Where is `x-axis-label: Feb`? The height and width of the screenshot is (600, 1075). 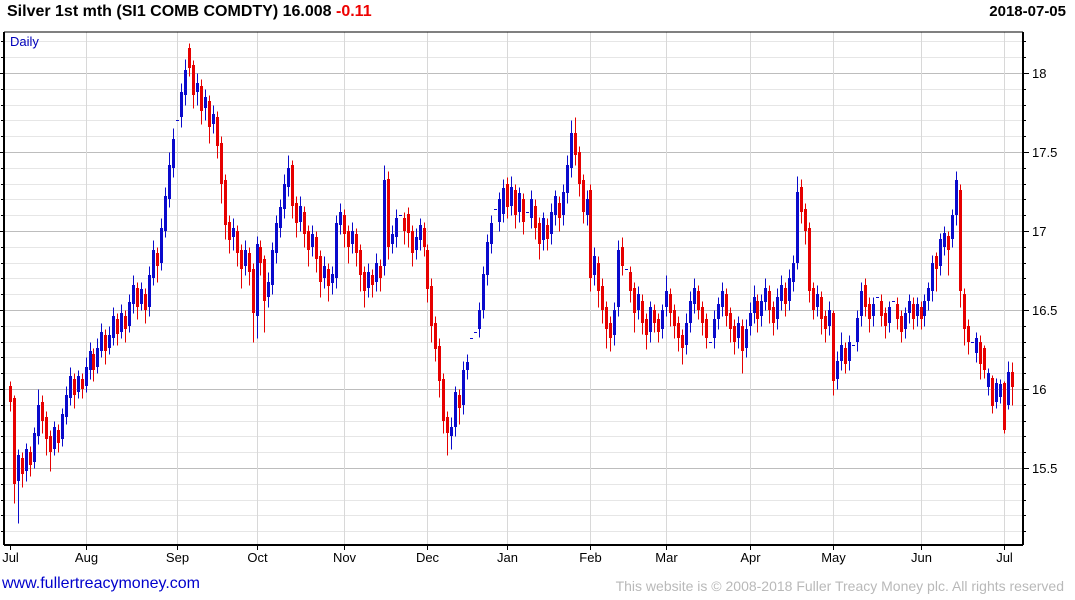
x-axis-label: Feb is located at coordinates (590, 557).